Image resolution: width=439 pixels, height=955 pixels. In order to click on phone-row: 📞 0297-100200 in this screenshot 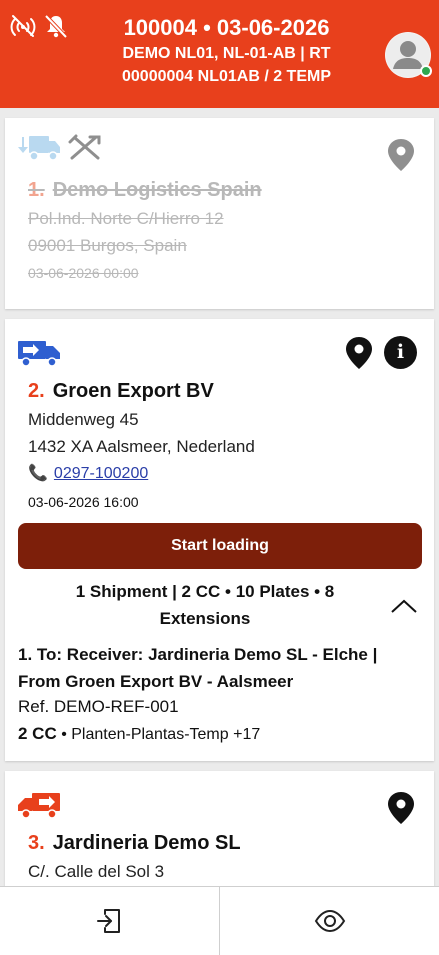, I will do `click(88, 473)`.